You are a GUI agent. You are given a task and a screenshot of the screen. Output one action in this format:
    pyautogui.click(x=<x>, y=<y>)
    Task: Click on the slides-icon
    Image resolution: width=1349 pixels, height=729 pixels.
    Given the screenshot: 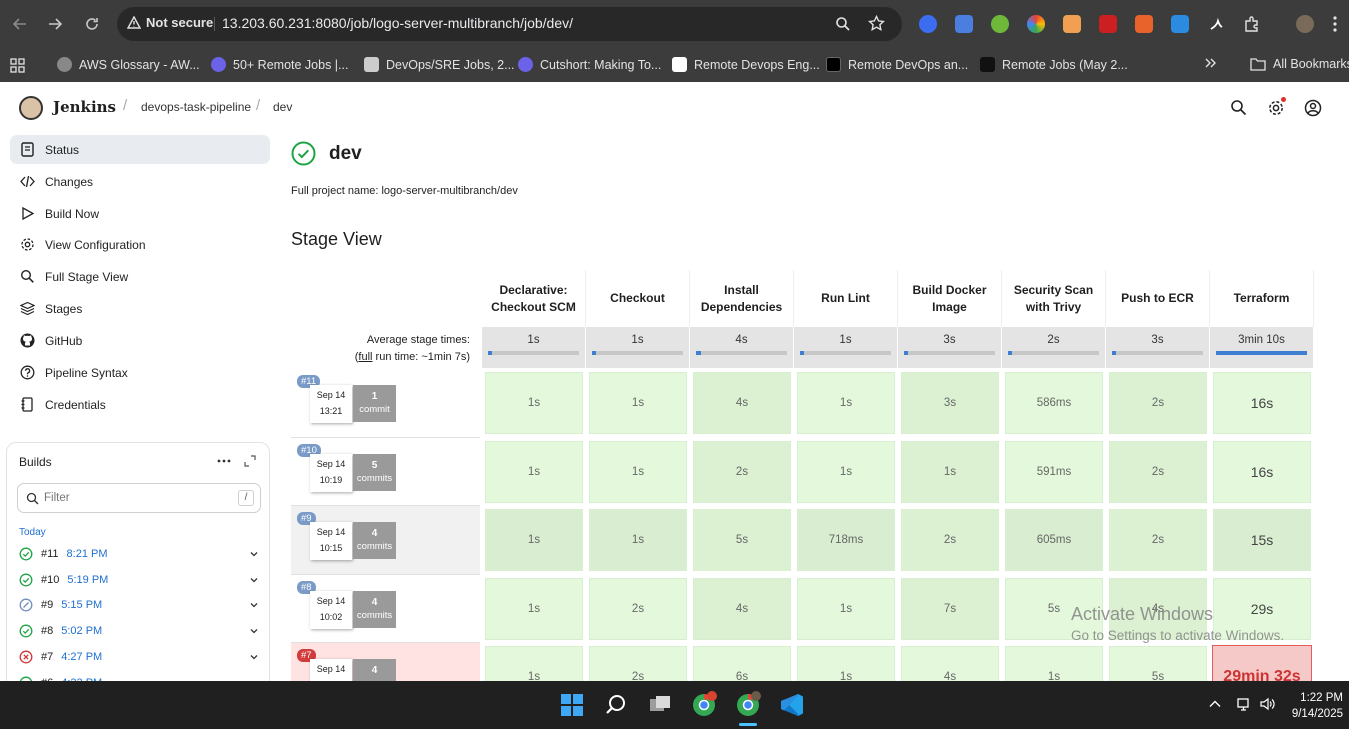 What is the action you would take?
    pyautogui.click(x=1144, y=24)
    